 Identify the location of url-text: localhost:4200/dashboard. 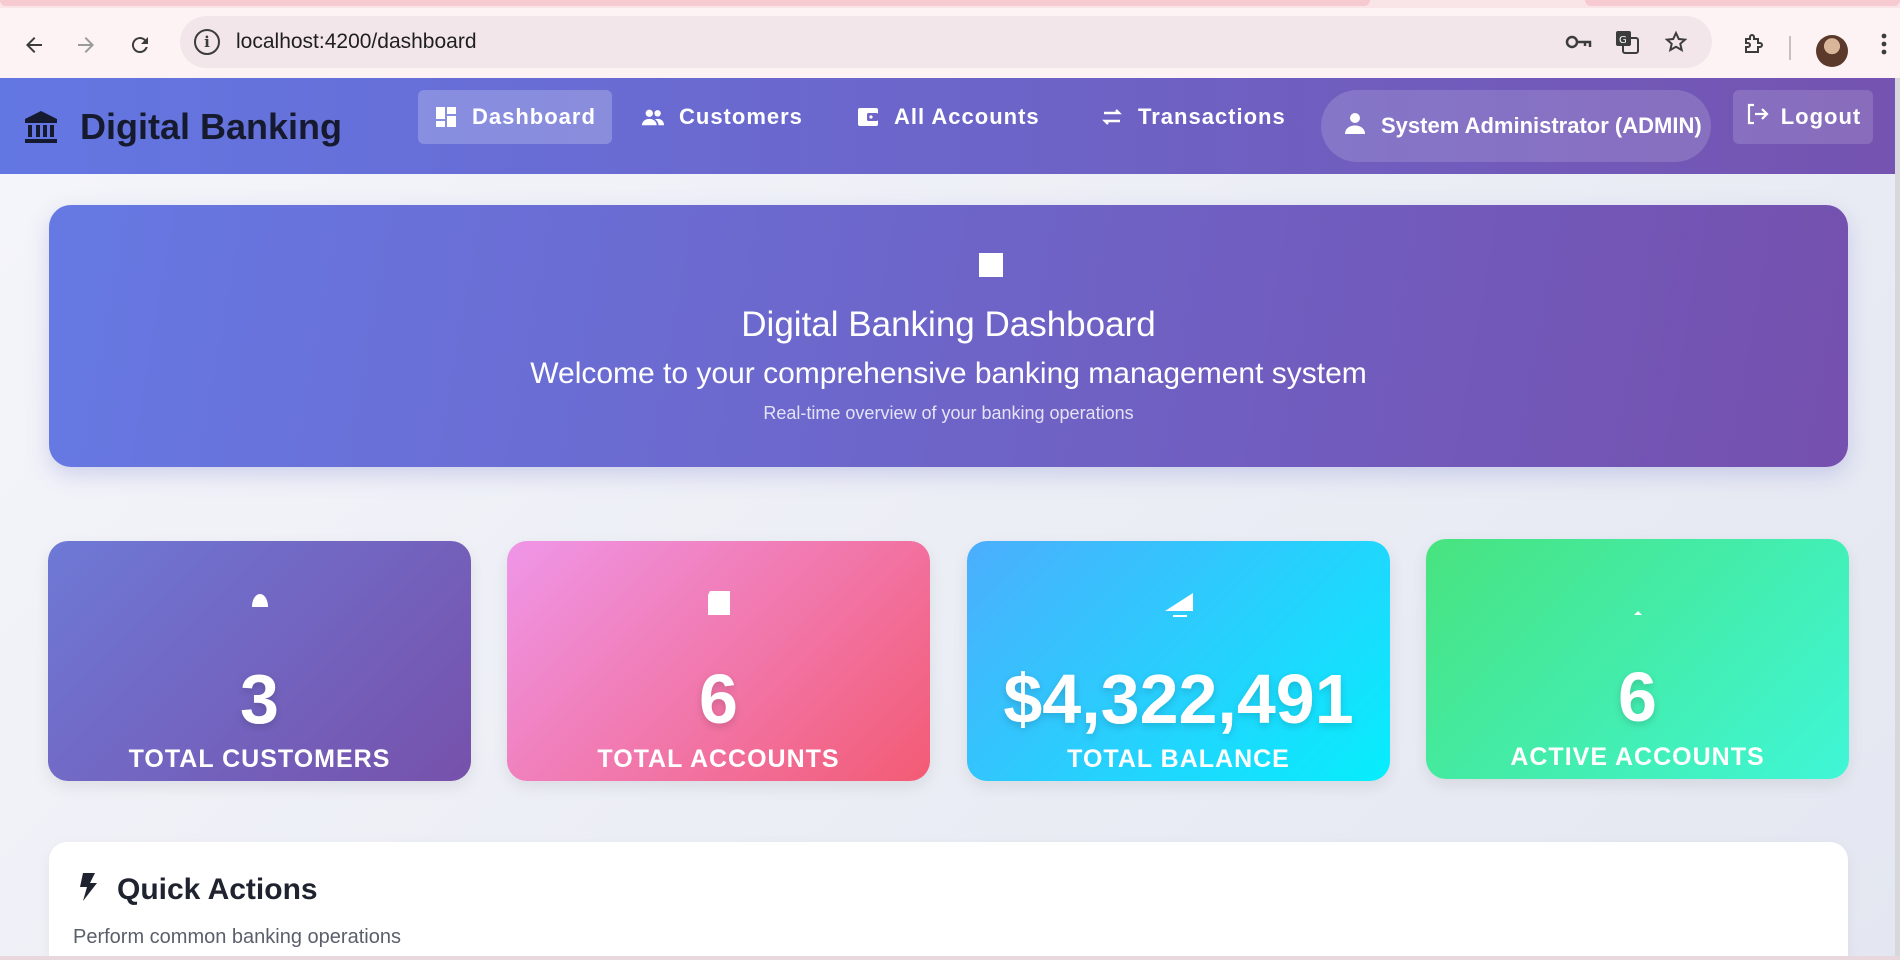
(356, 42).